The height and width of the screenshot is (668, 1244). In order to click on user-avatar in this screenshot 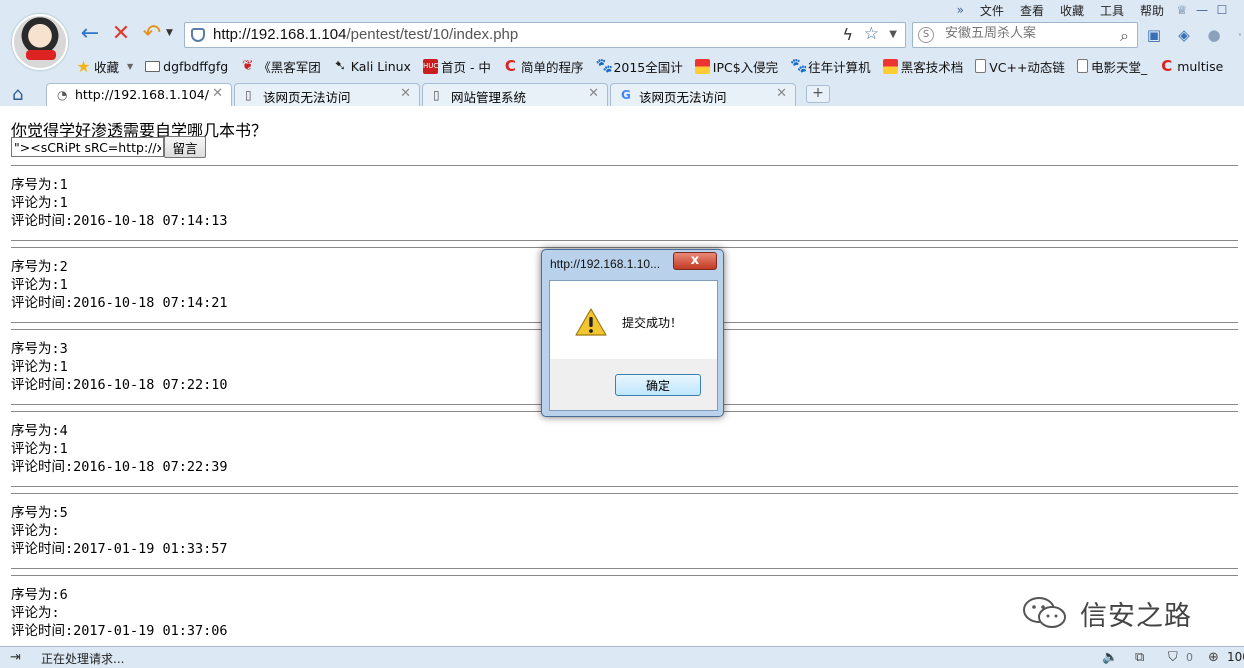, I will do `click(40, 42)`.